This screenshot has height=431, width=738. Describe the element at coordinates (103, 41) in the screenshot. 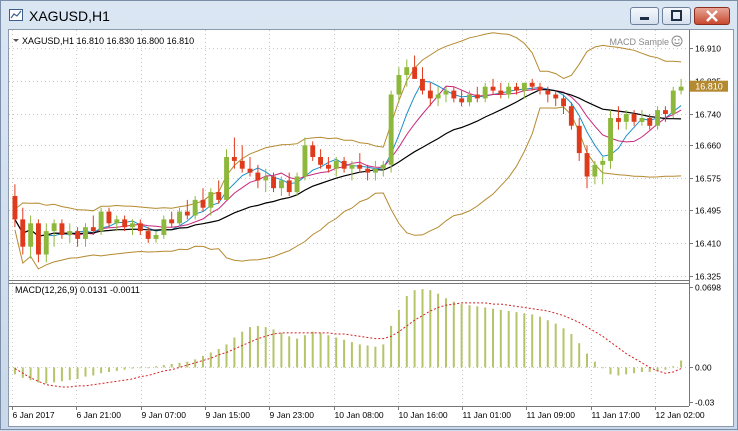

I see `symbol-dropdown: XAGUSD,H1 16.810 16.830 16.800 16.810` at that location.